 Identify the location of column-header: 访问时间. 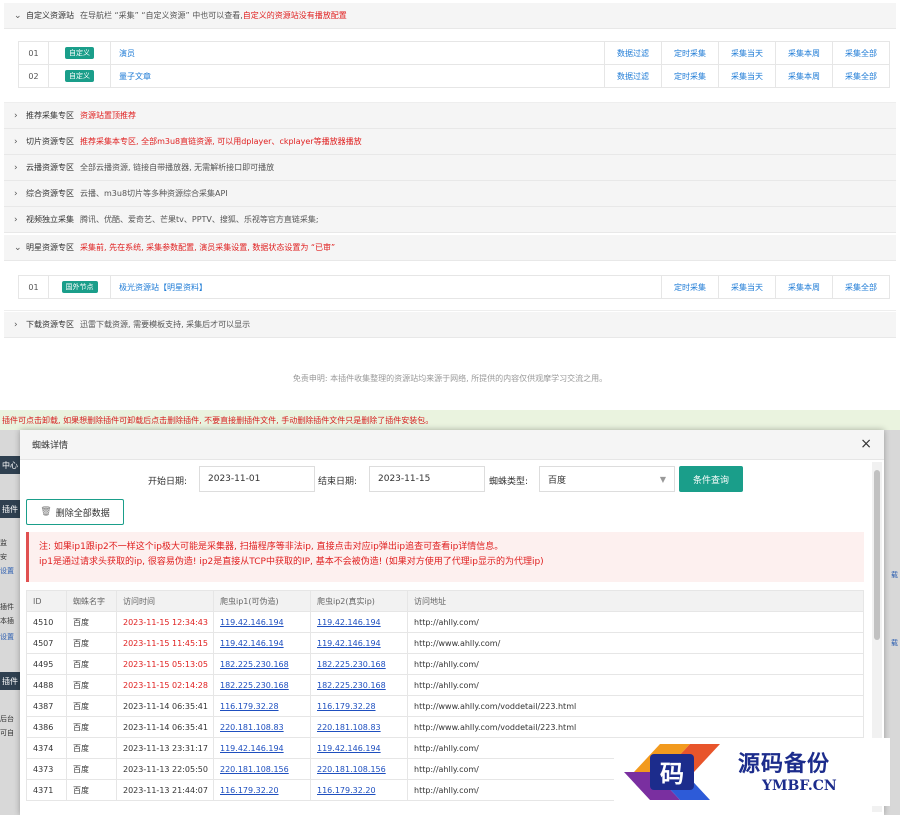
(165, 601).